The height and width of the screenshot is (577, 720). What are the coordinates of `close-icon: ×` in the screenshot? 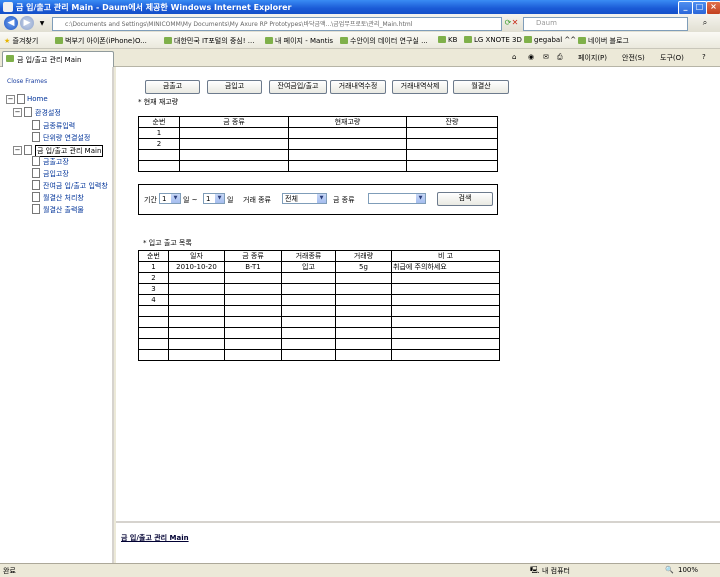 It's located at (713, 8).